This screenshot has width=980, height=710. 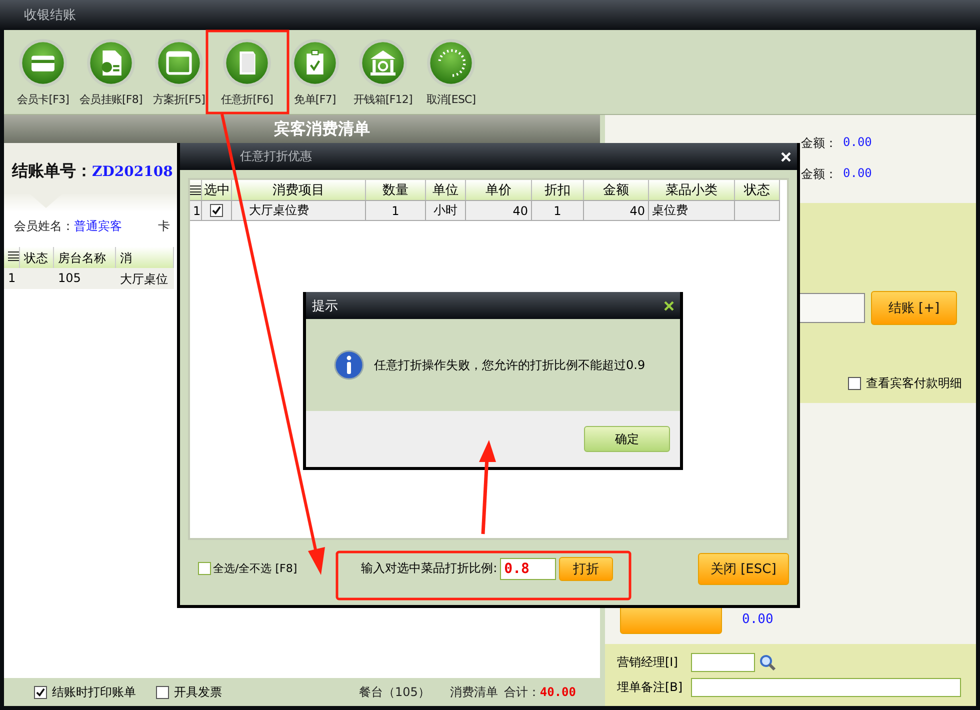 I want to click on column-header: 单位, so click(x=446, y=190).